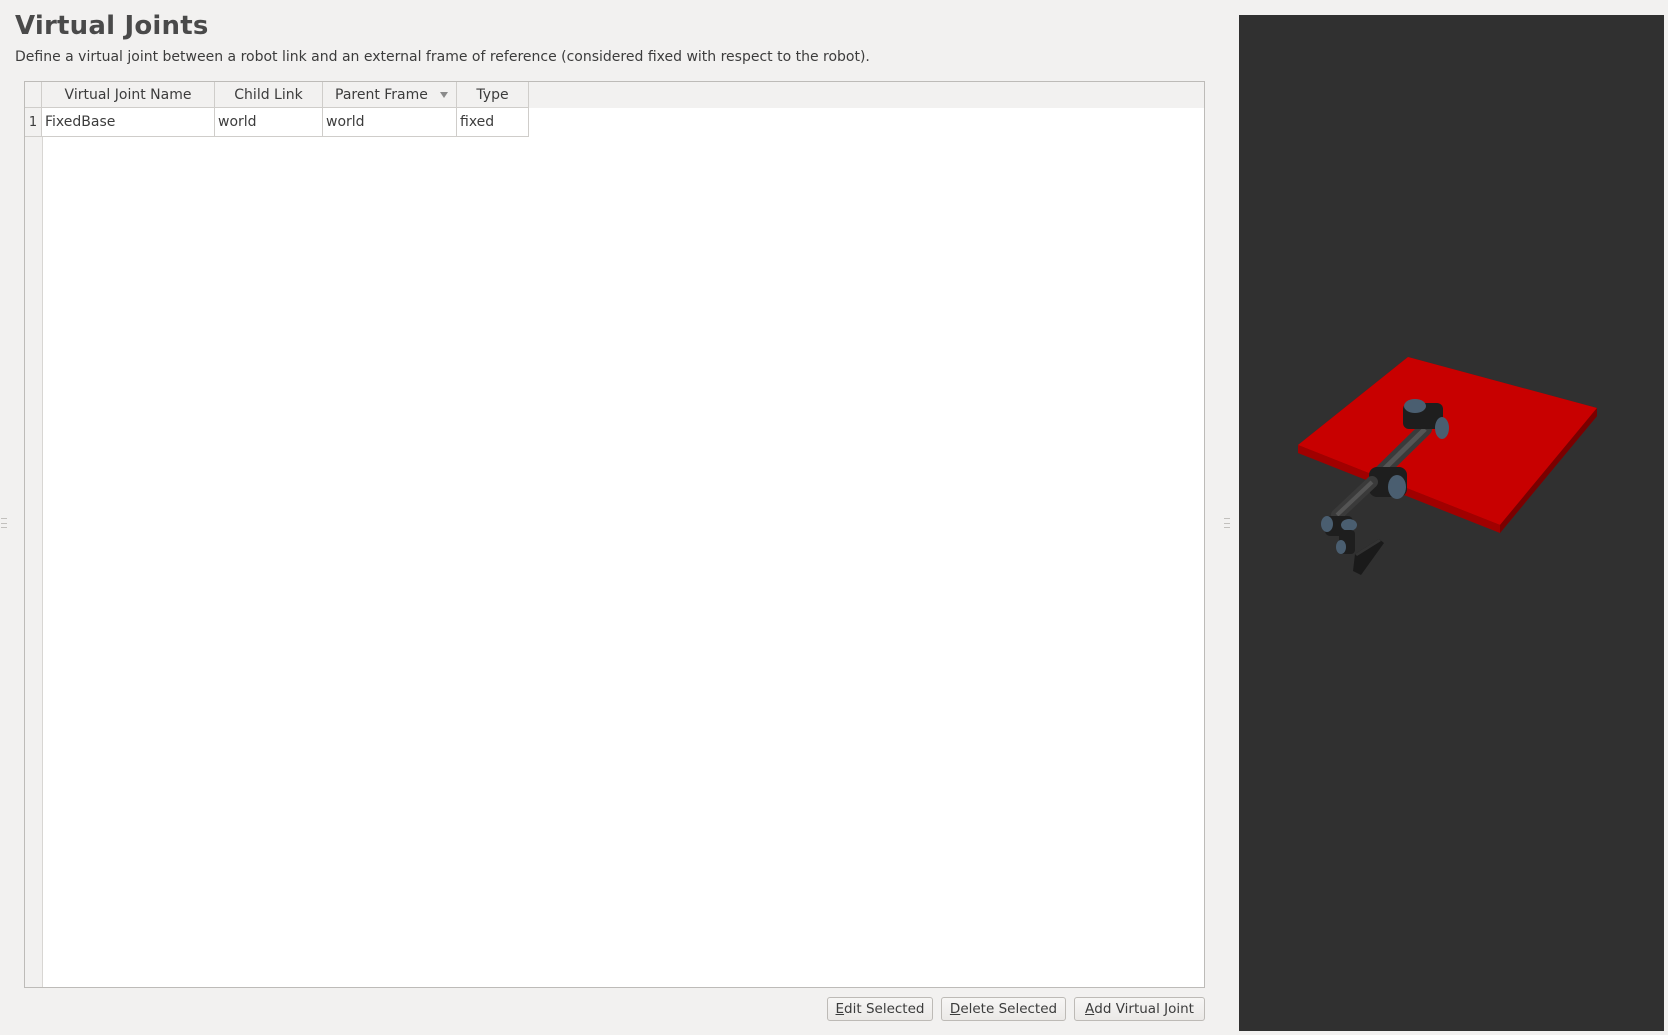  Describe the element at coordinates (884, 1009) in the screenshot. I see `button-label: dit Selected` at that location.